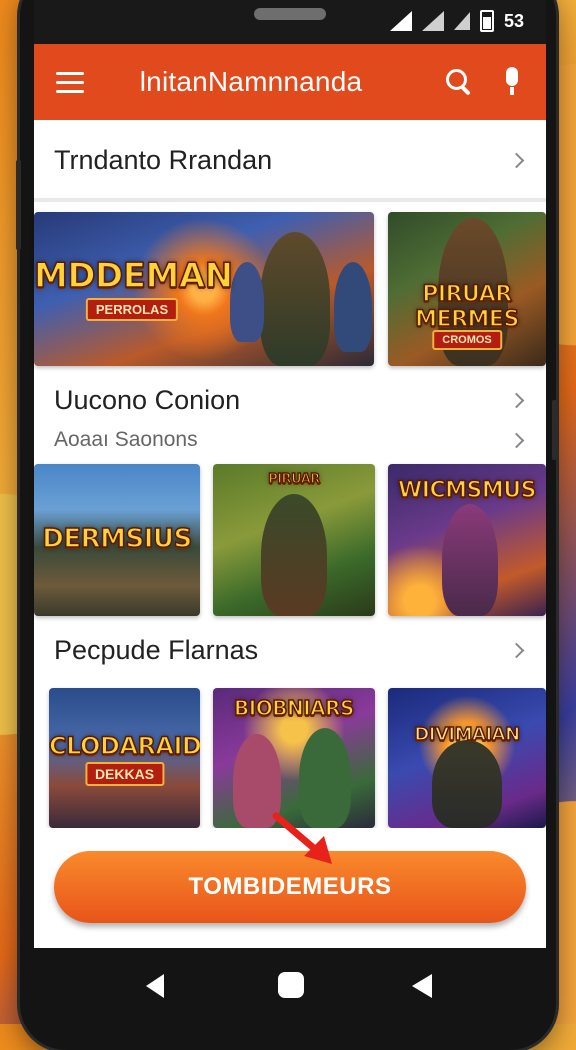  I want to click on game-card: MDDEMAN PERROLAS, so click(204, 289).